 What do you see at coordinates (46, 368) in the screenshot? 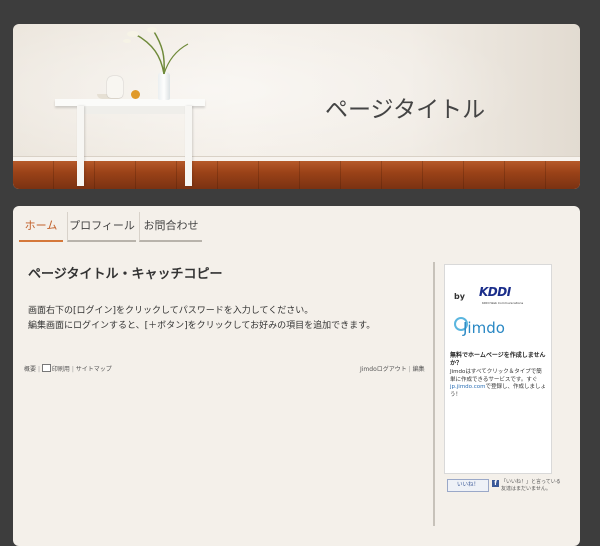
I see `print-icon` at bounding box center [46, 368].